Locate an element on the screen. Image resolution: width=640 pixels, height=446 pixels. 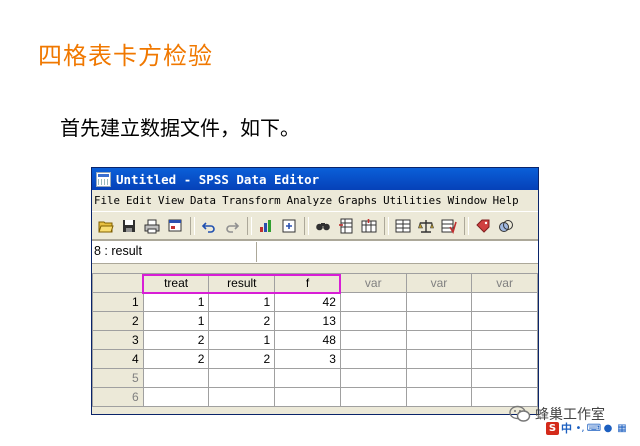
ime-lang-toggle: 中 is located at coordinates (566, 428).